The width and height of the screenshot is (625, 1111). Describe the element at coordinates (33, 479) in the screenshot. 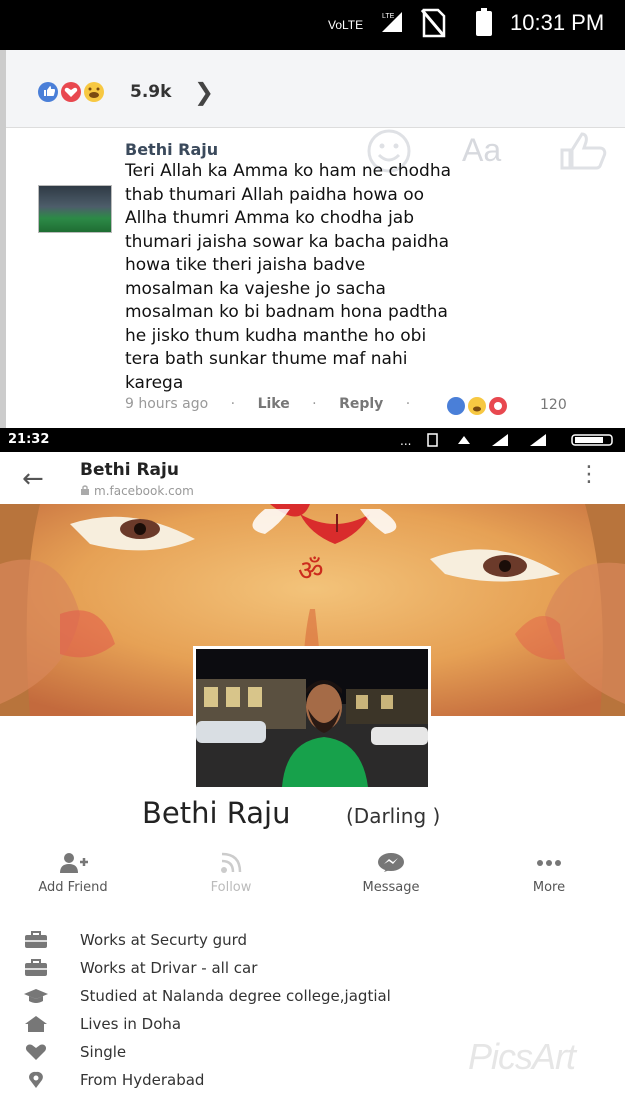

I see `back-arrow-icon: ←` at that location.